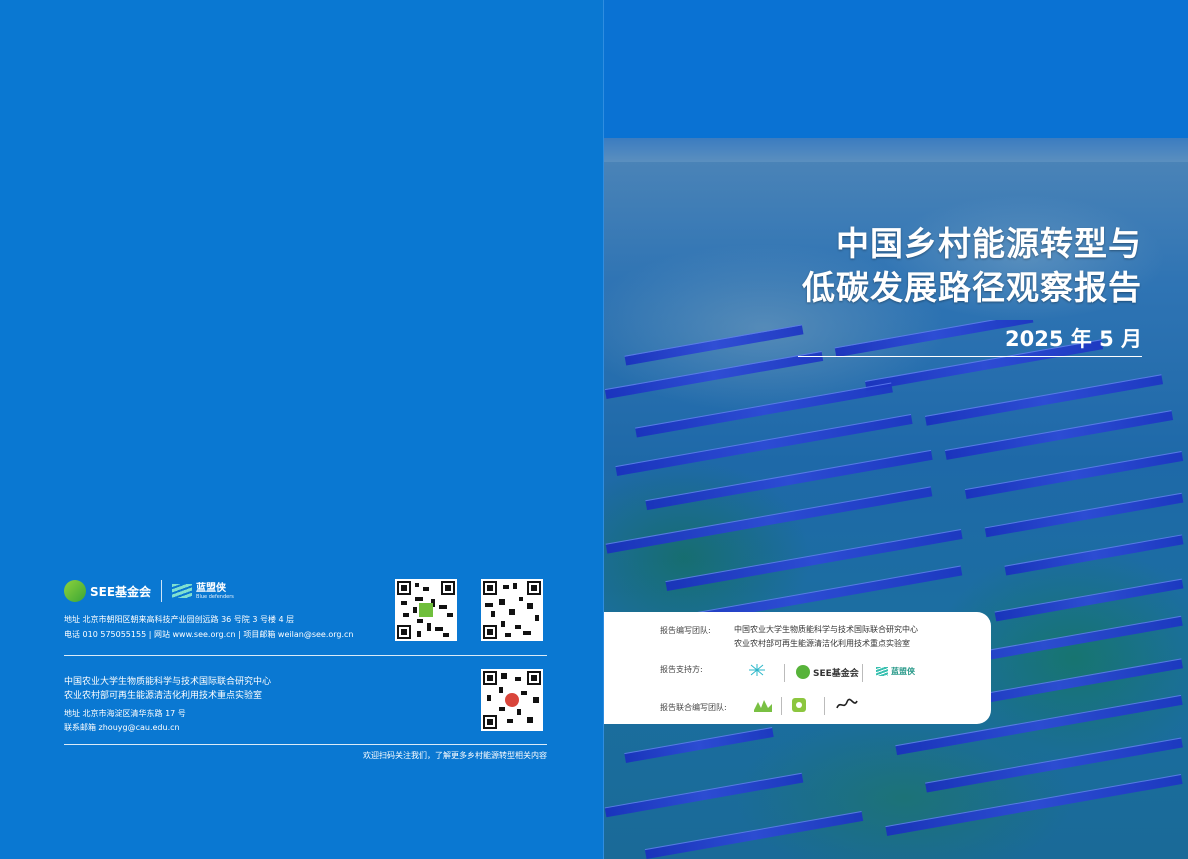 The height and width of the screenshot is (859, 1188). I want to click on lanb-logo-subtext: Blue defenders, so click(215, 596).